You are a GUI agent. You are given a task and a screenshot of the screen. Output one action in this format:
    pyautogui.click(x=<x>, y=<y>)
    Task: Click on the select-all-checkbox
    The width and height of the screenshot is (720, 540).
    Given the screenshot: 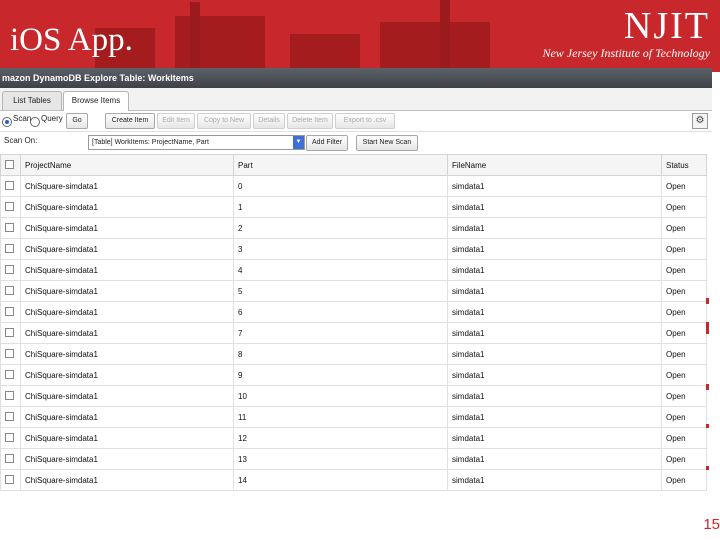 What is the action you would take?
    pyautogui.click(x=10, y=165)
    